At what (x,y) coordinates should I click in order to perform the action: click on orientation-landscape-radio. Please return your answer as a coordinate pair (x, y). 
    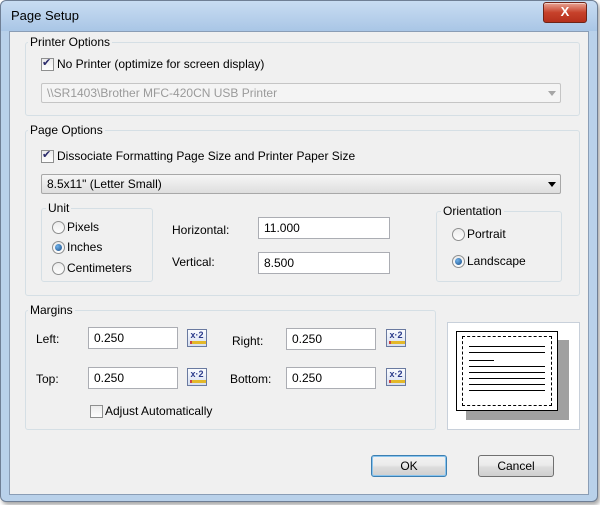
    Looking at the image, I should click on (458, 261).